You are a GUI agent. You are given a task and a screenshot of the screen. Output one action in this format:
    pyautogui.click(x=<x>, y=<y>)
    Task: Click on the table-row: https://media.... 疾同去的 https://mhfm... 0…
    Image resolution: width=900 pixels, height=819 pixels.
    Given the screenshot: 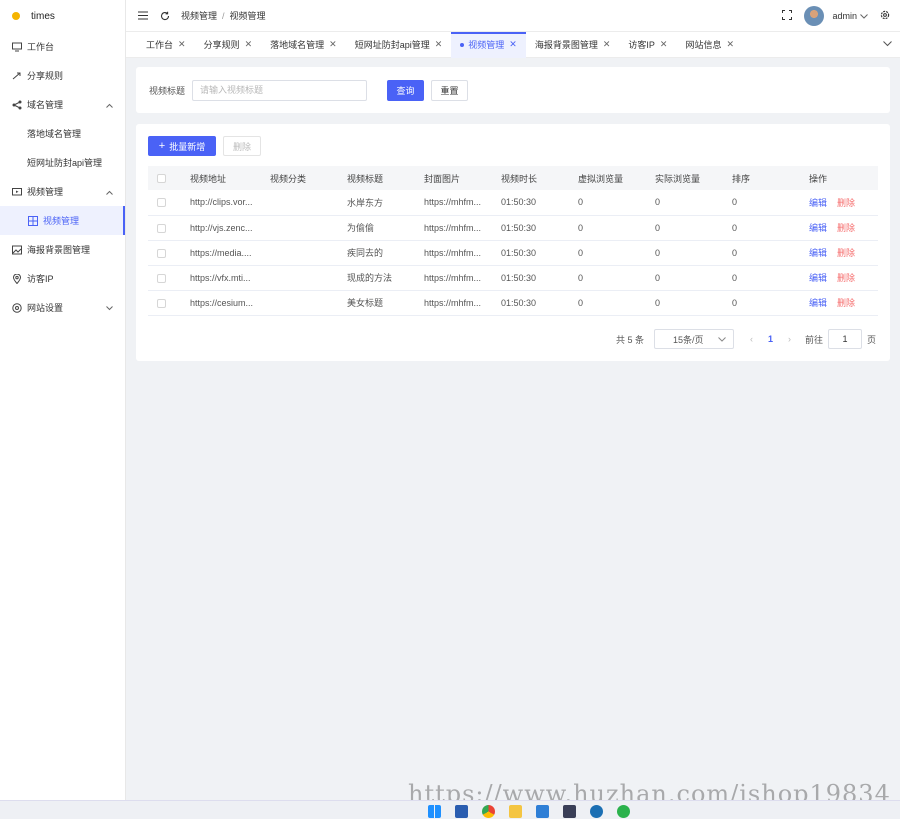 What is the action you would take?
    pyautogui.click(x=513, y=253)
    